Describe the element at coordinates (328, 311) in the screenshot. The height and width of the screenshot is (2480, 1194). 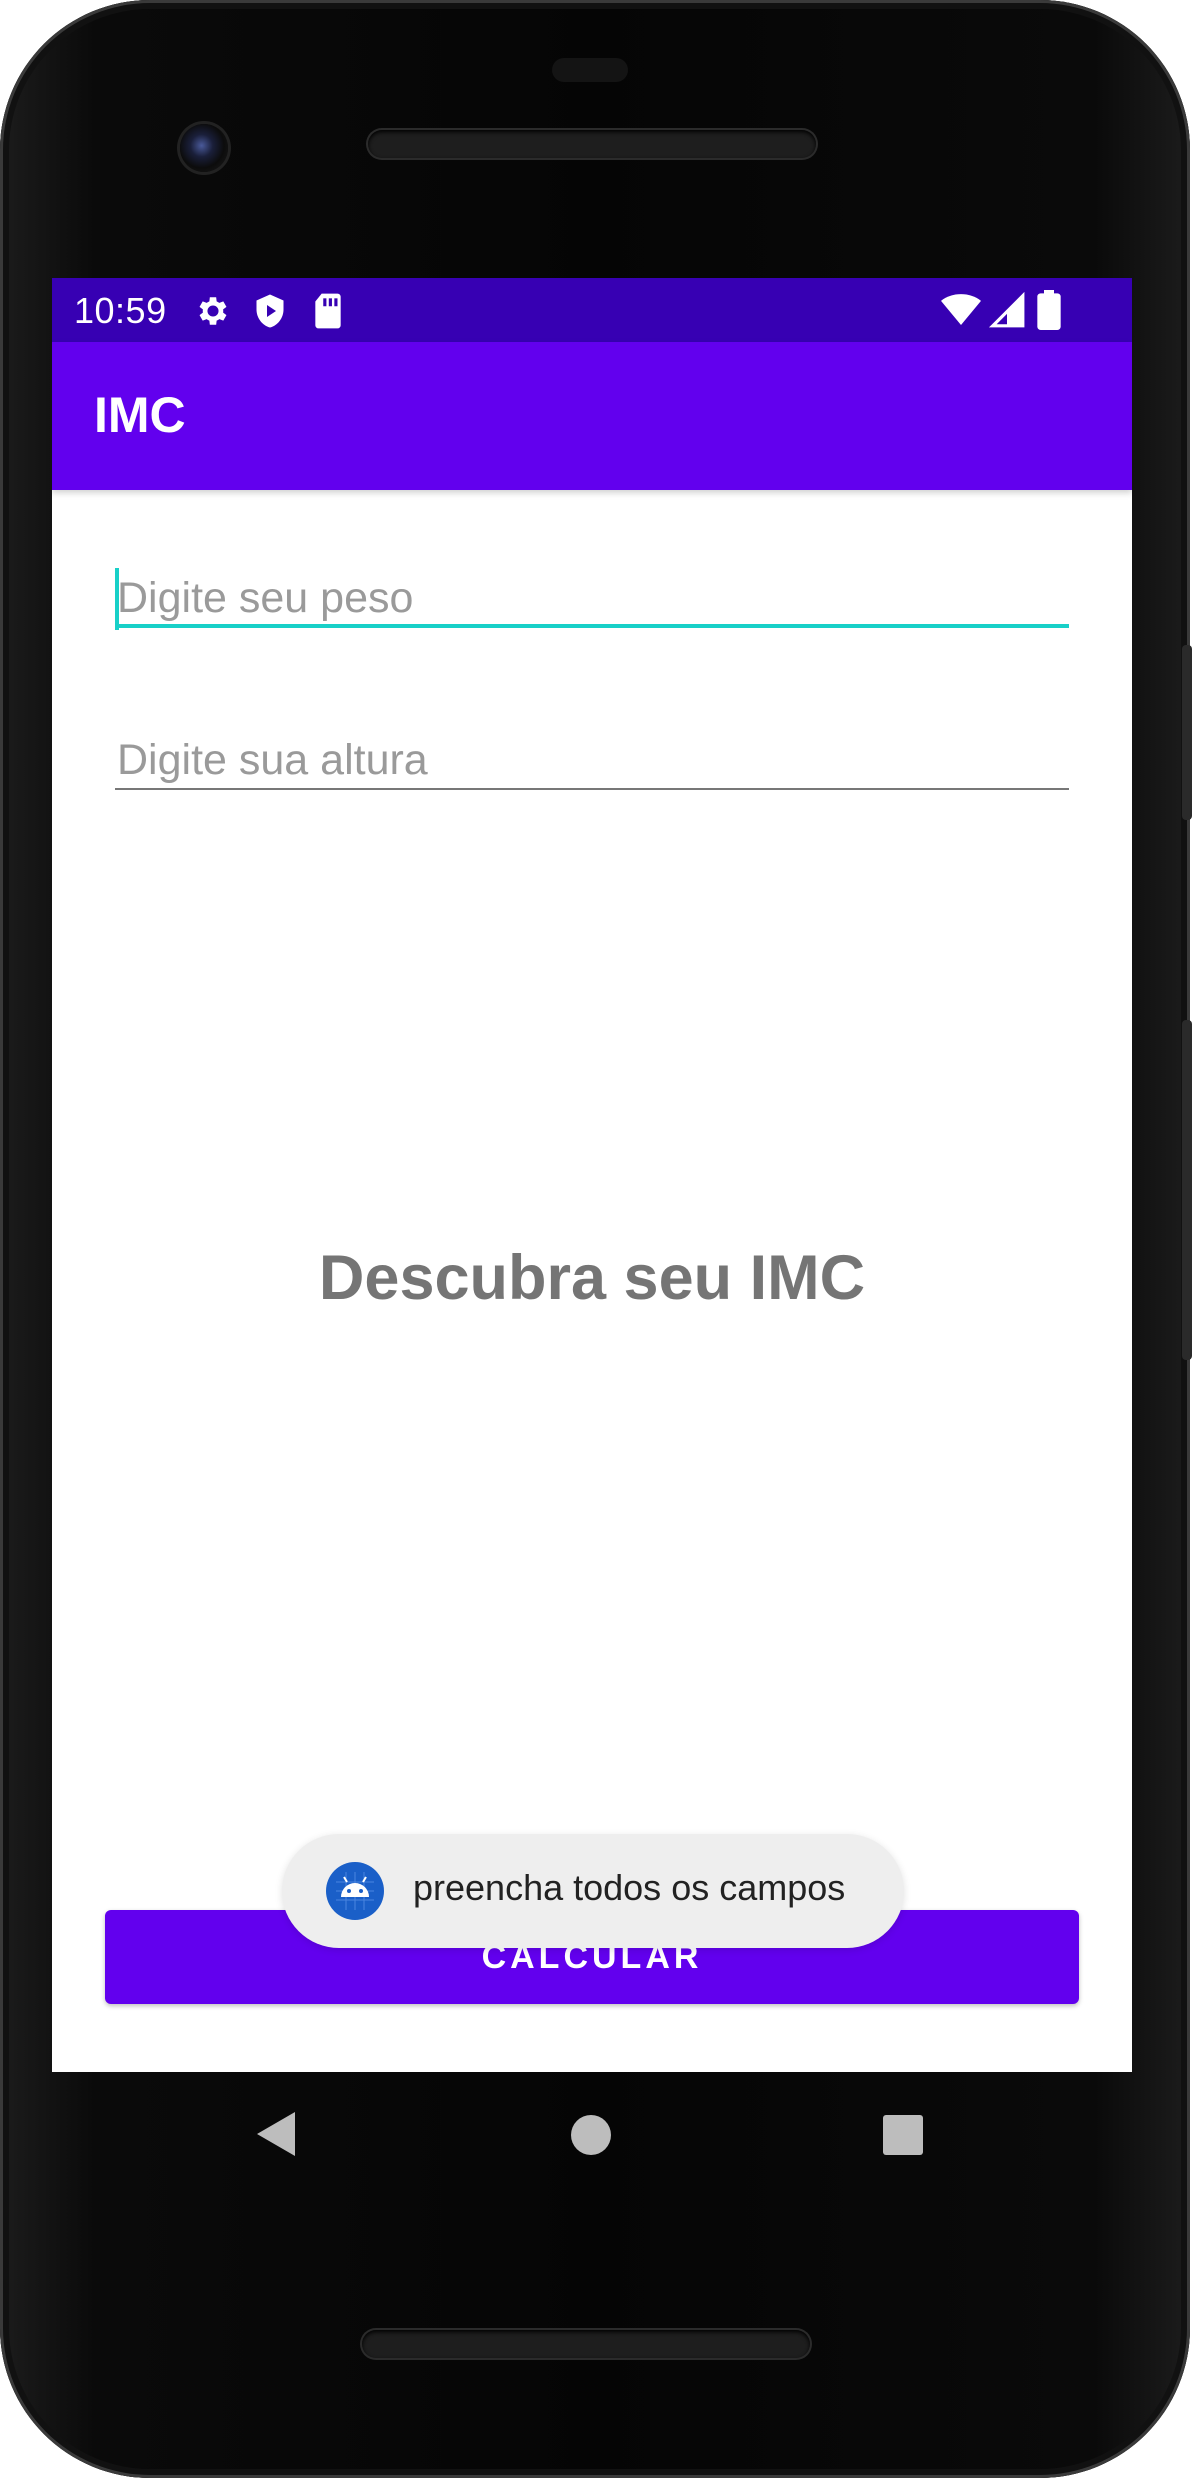
I see `sd-card-icon` at that location.